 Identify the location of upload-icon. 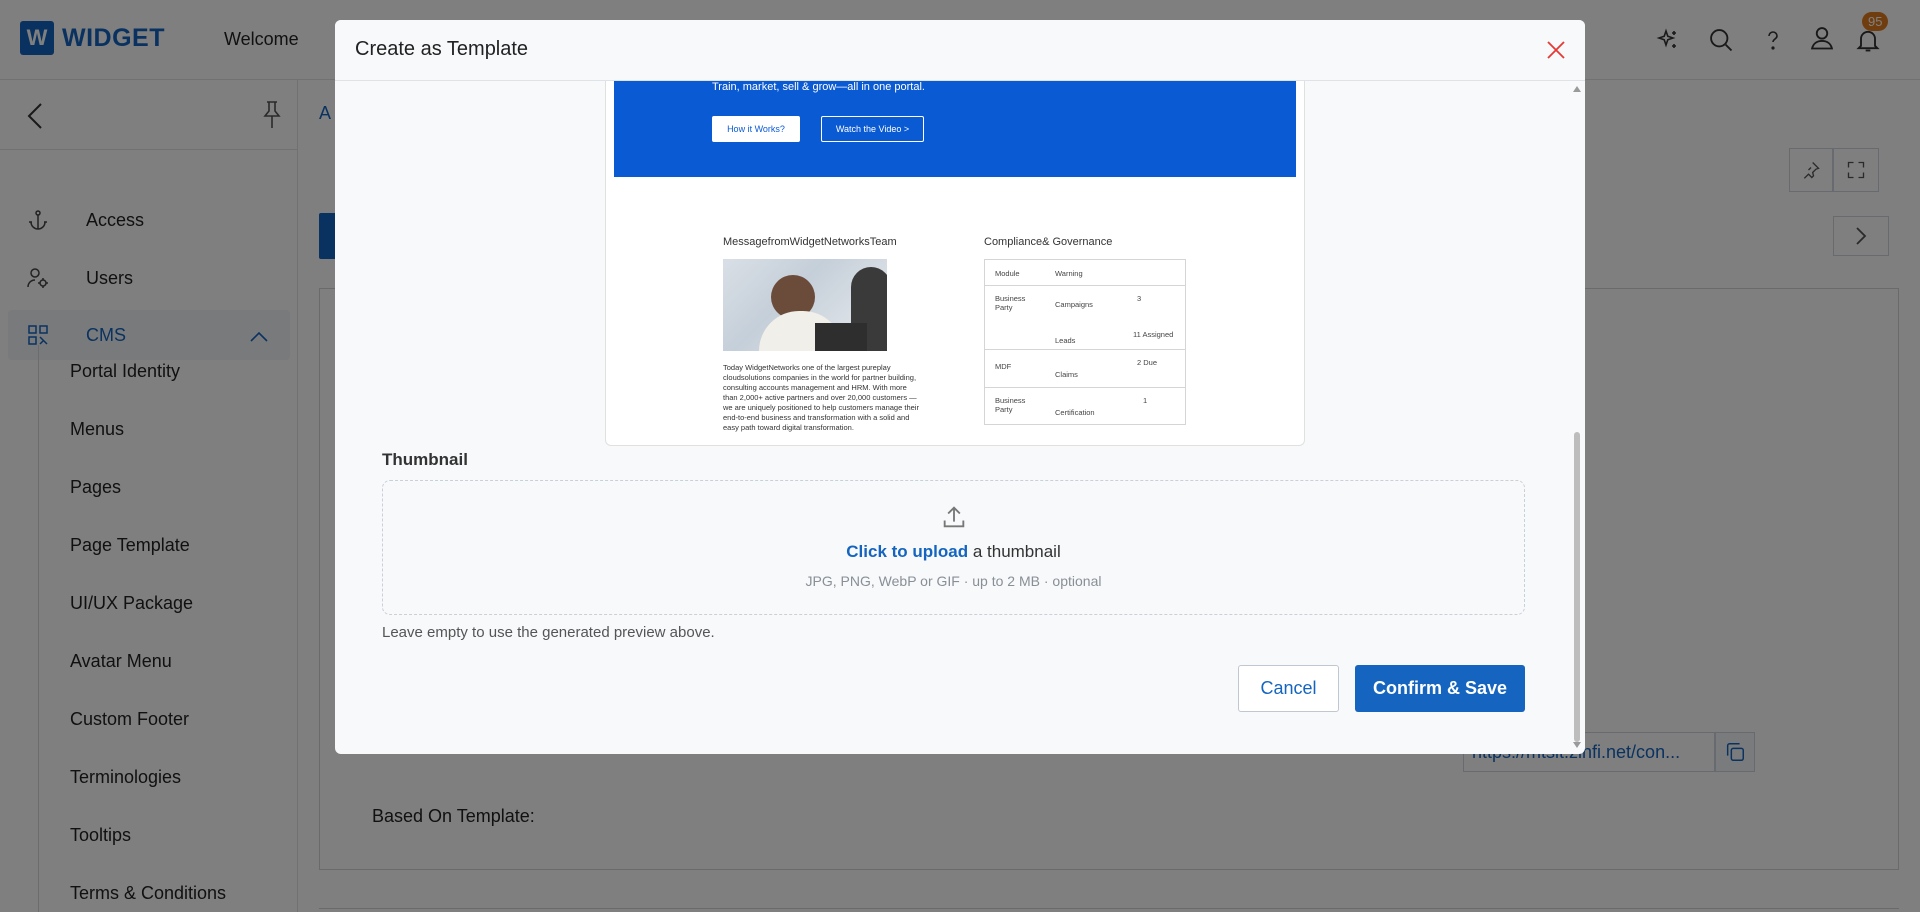
(954, 519).